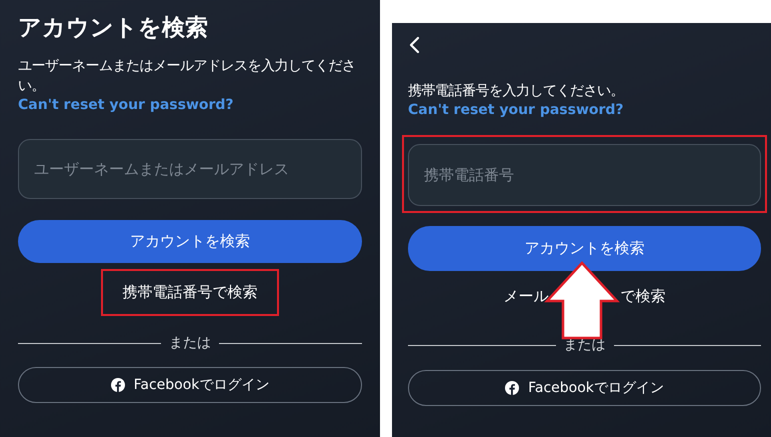 The height and width of the screenshot is (437, 771). Describe the element at coordinates (516, 91) in the screenshot. I see `instruction-text: 携帯電話番号を入力してください。` at that location.